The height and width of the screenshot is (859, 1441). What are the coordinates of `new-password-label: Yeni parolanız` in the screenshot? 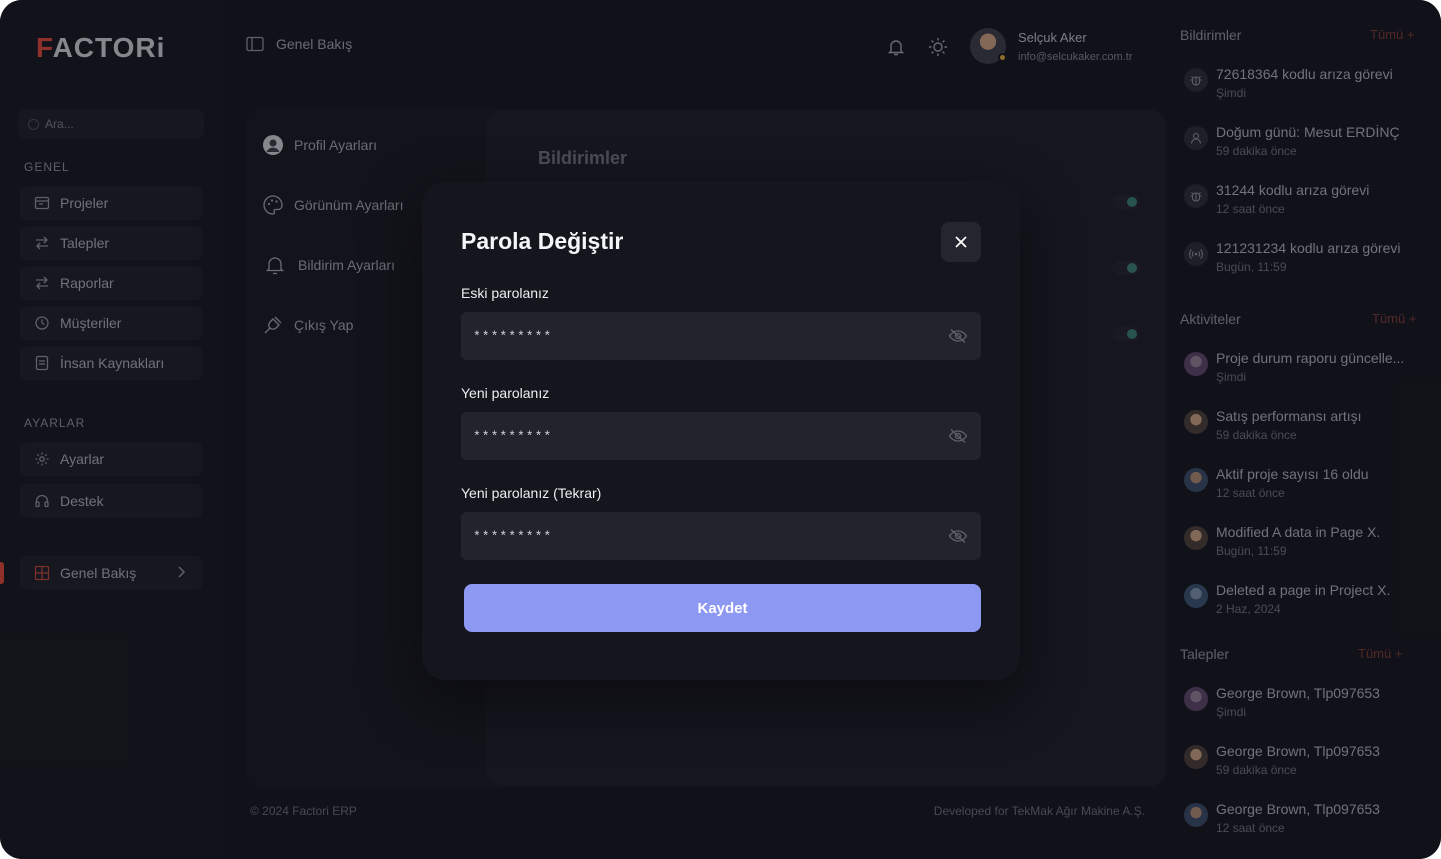 It's located at (505, 393).